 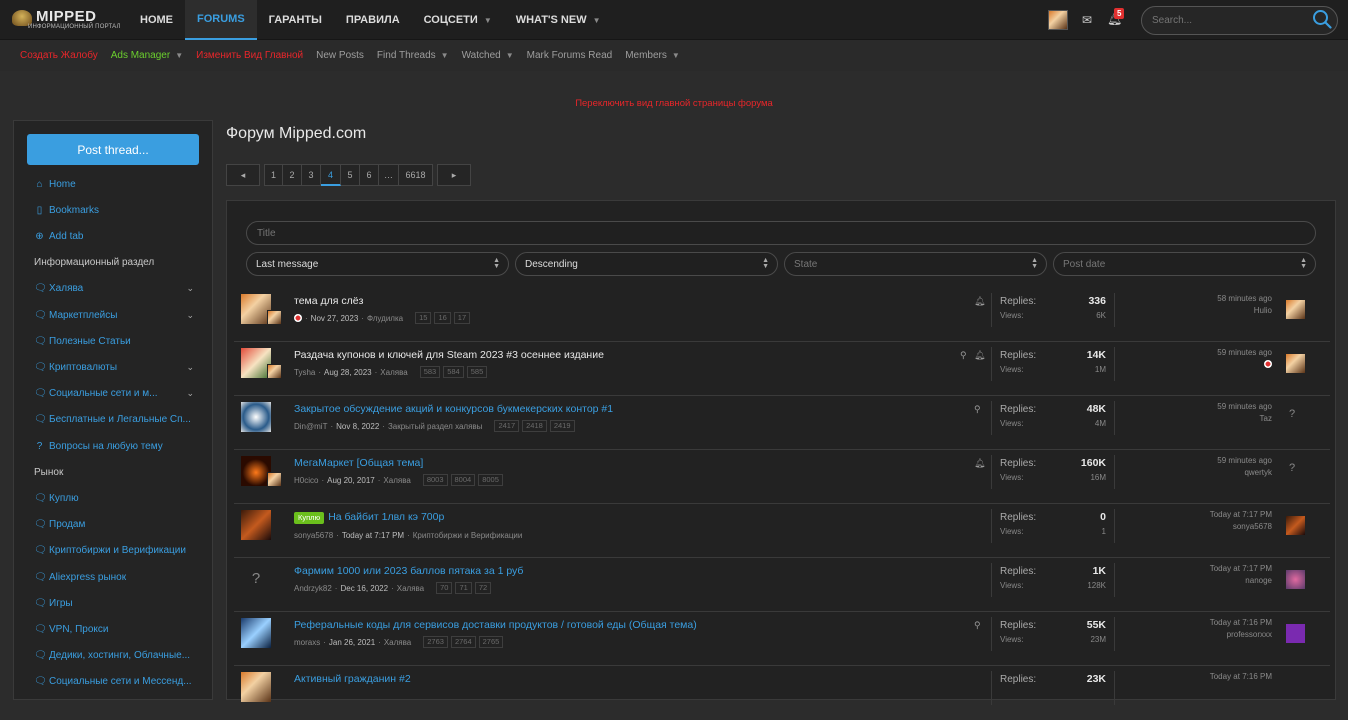 What do you see at coordinates (781, 233) in the screenshot?
I see `title-filter-input` at bounding box center [781, 233].